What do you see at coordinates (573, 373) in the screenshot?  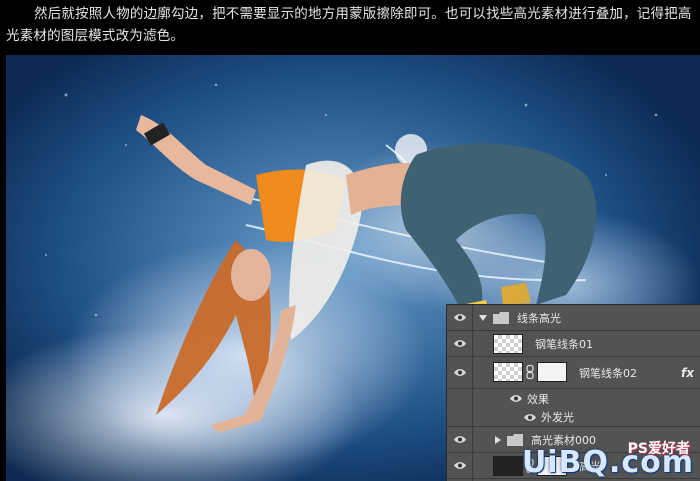 I see `layer-row: 钢笔线条02 fx` at bounding box center [573, 373].